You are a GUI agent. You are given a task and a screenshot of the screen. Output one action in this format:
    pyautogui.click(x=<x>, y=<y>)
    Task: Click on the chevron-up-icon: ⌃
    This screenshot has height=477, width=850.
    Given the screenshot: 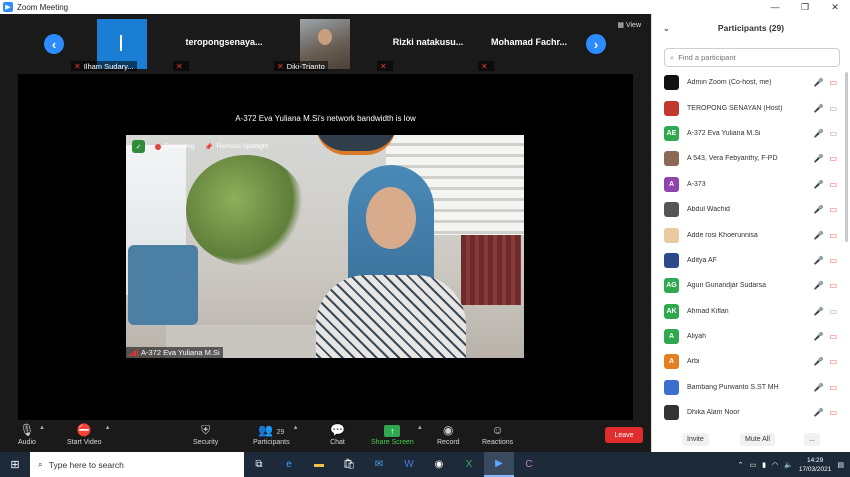 What is the action you would take?
    pyautogui.click(x=741, y=465)
    